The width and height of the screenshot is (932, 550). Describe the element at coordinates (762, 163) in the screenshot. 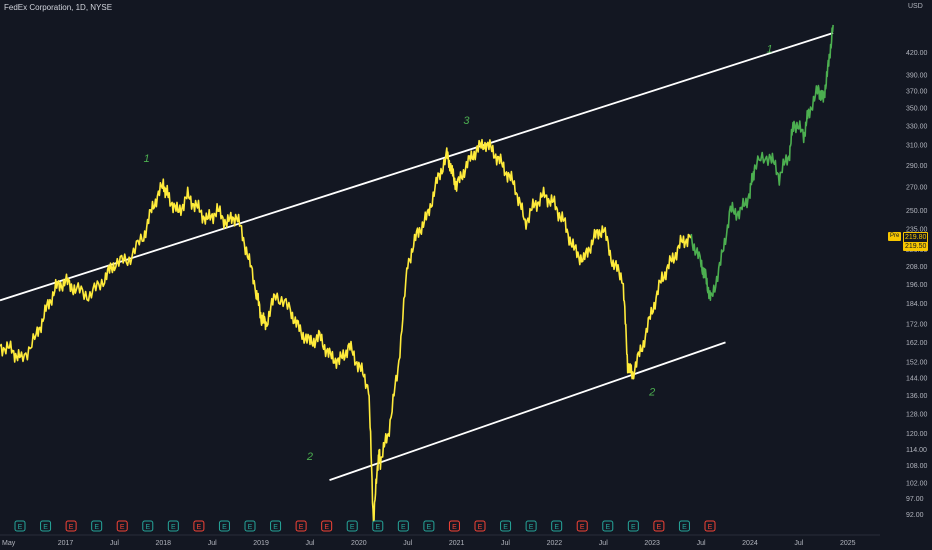

I see `projection-line` at that location.